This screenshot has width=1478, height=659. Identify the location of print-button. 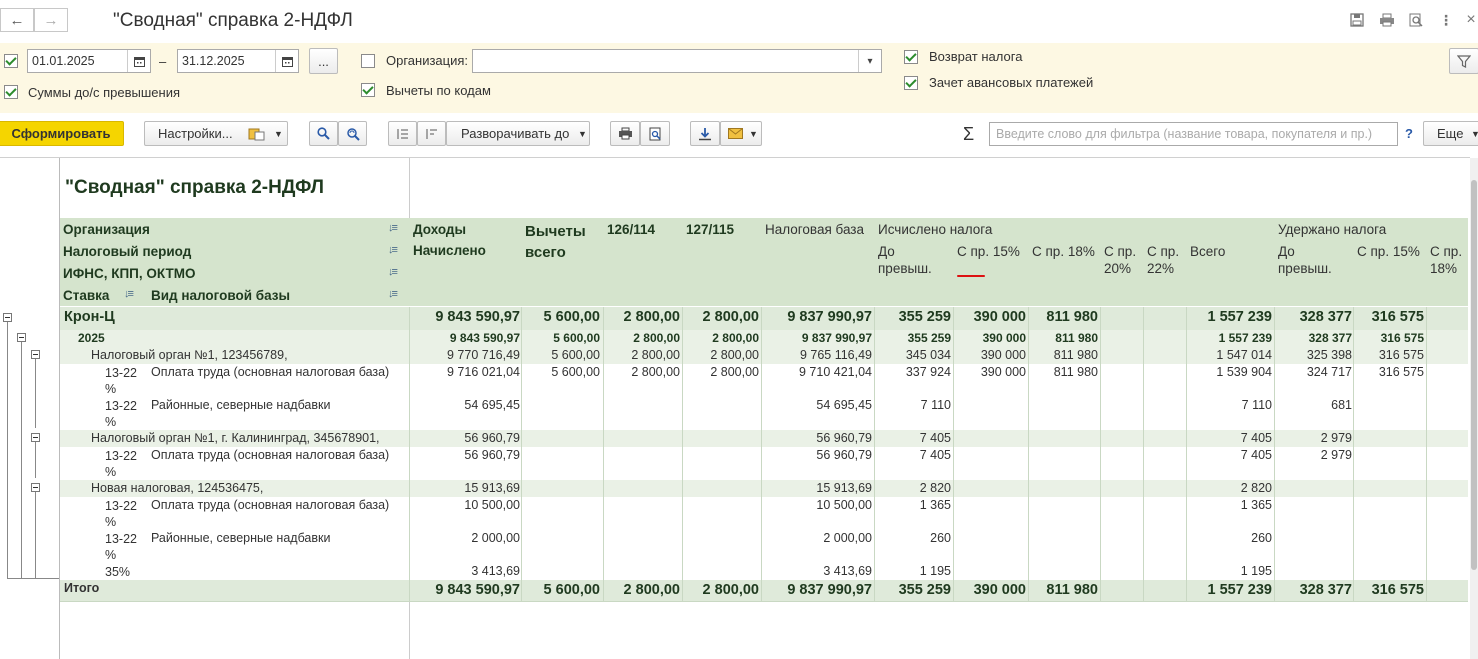
(625, 133).